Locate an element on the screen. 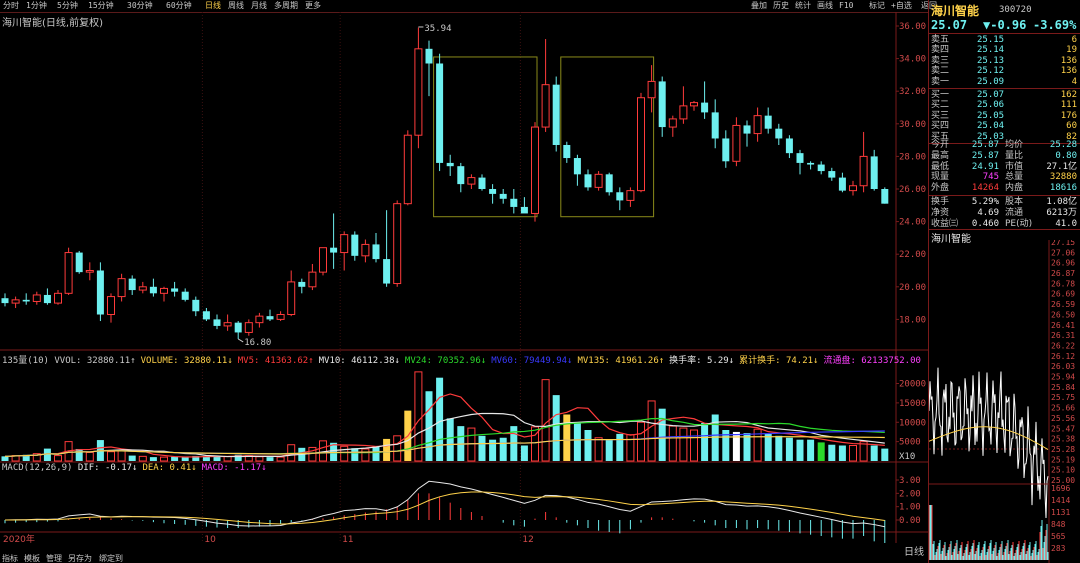 This screenshot has height=563, width=1080. toolbar-action-button: F10 is located at coordinates (846, 6).